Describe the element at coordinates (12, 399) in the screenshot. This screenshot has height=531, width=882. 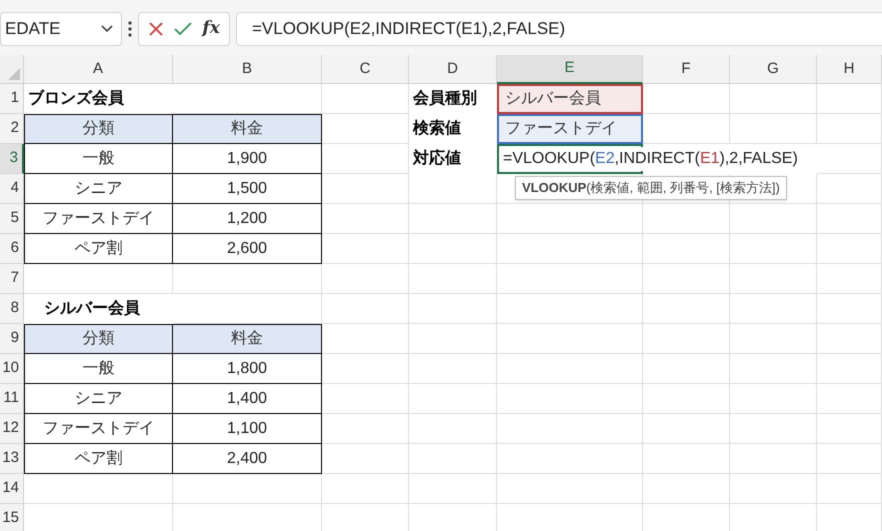
I see `row-header: 11` at that location.